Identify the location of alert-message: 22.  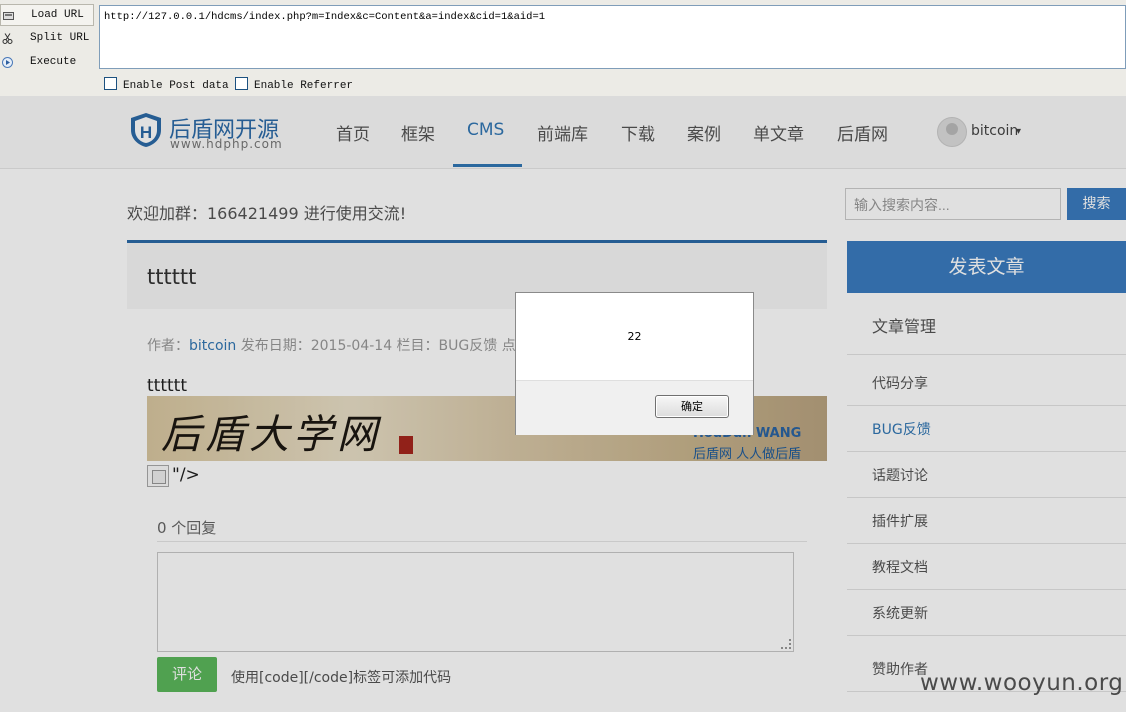
(634, 336).